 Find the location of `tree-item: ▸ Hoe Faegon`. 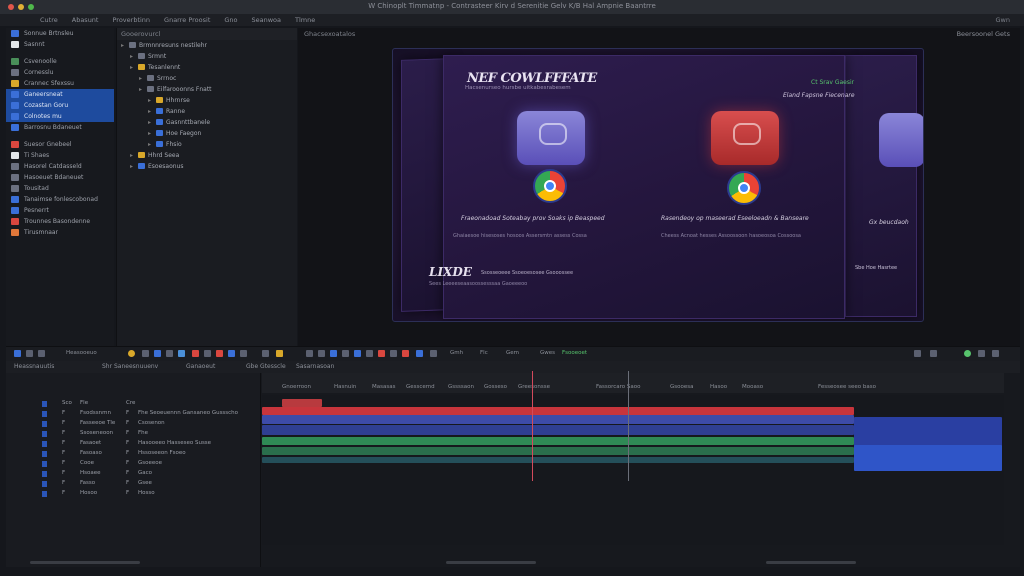

tree-item: ▸ Hoe Faegon is located at coordinates (207, 133).